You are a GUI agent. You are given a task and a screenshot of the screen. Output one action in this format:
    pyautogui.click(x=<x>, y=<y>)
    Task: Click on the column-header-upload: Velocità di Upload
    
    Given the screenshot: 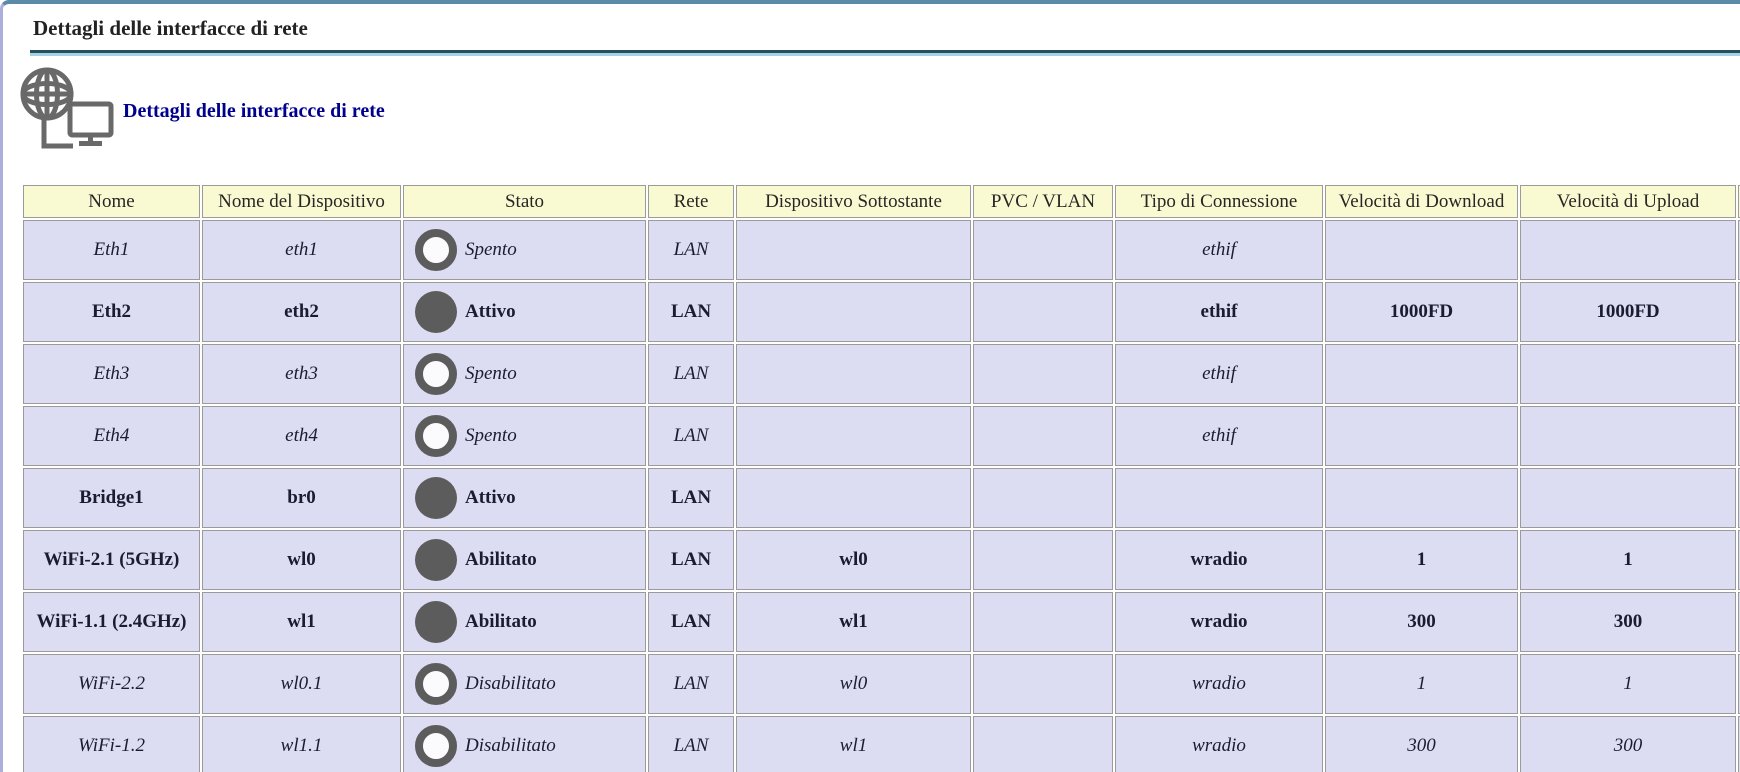 What is the action you would take?
    pyautogui.click(x=1628, y=201)
    